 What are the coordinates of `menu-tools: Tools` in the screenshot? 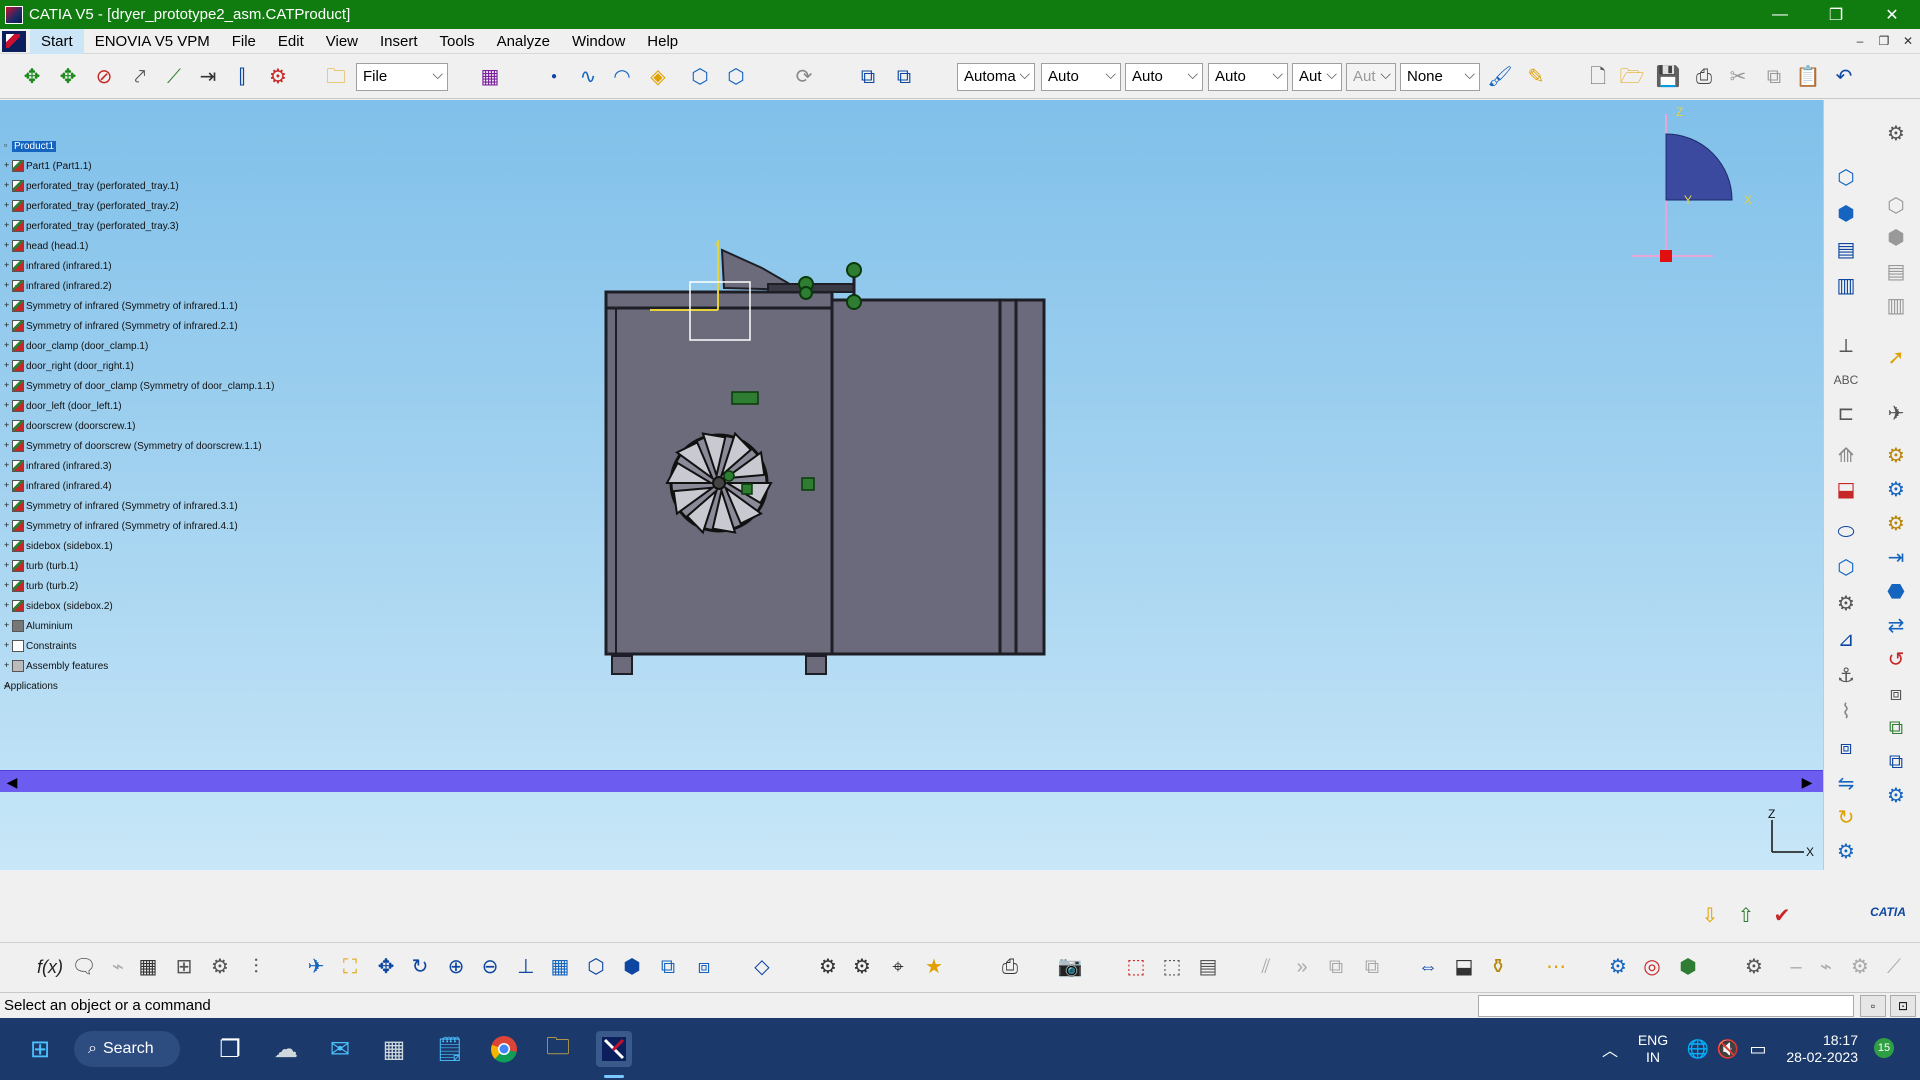 It's located at (457, 41).